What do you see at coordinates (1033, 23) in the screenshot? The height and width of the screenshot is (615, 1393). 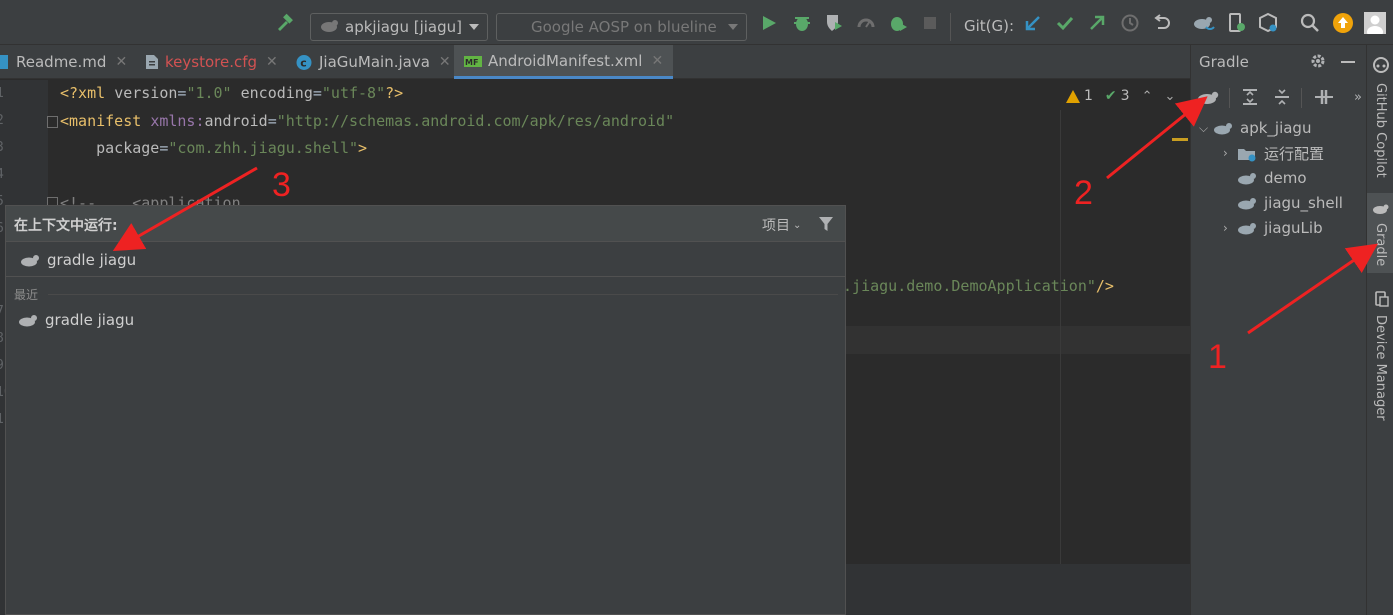 I see `git-update-icon` at bounding box center [1033, 23].